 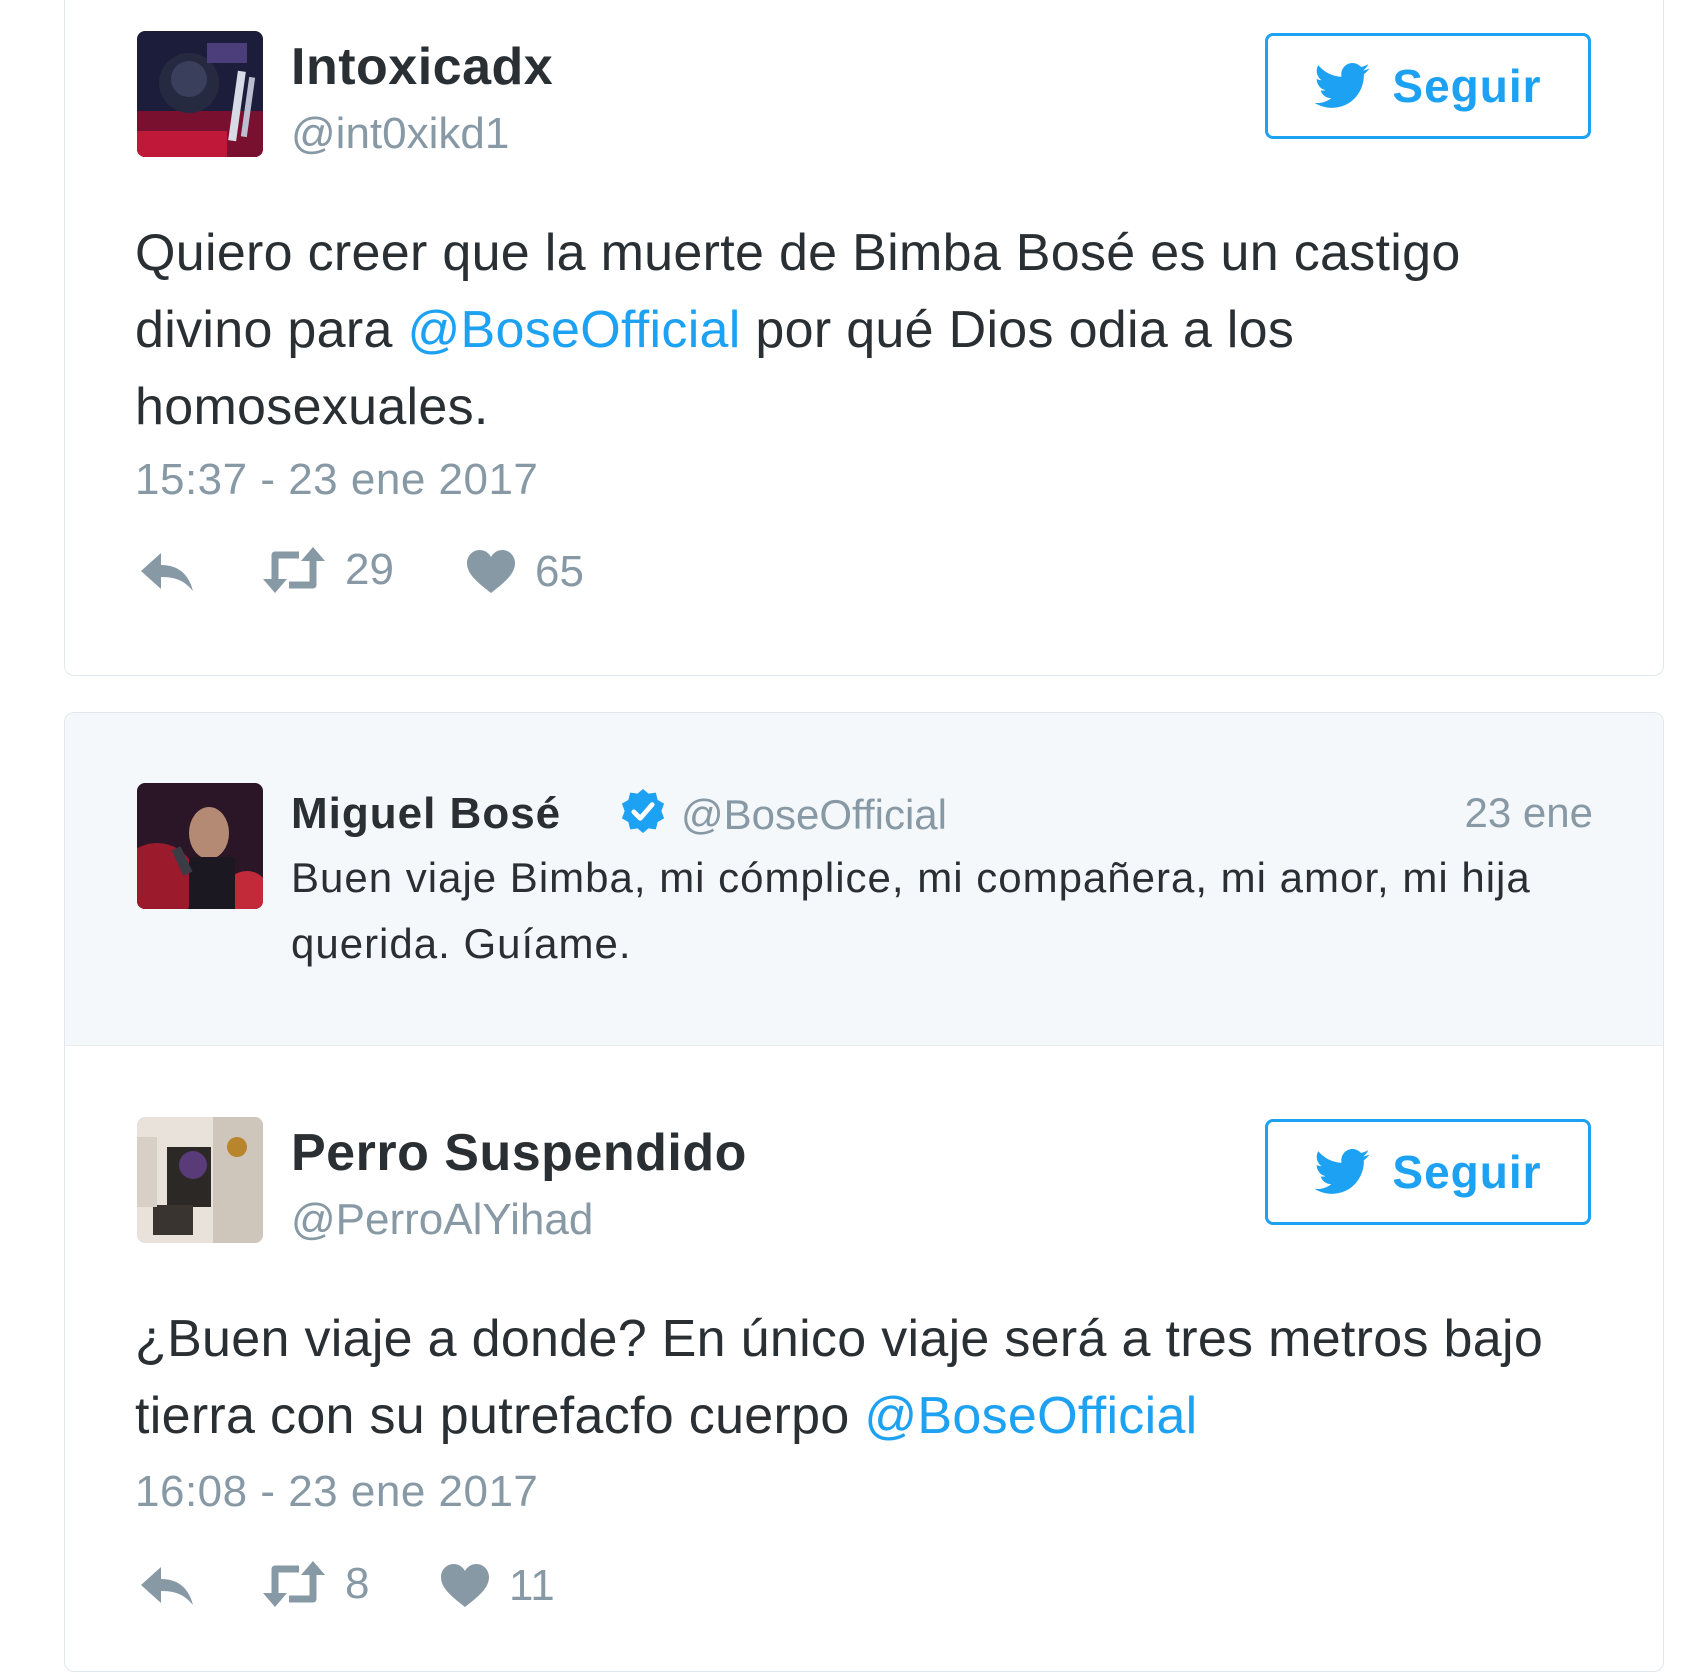 What do you see at coordinates (442, 1220) in the screenshot?
I see `author-handle: @PerroAlYihad` at bounding box center [442, 1220].